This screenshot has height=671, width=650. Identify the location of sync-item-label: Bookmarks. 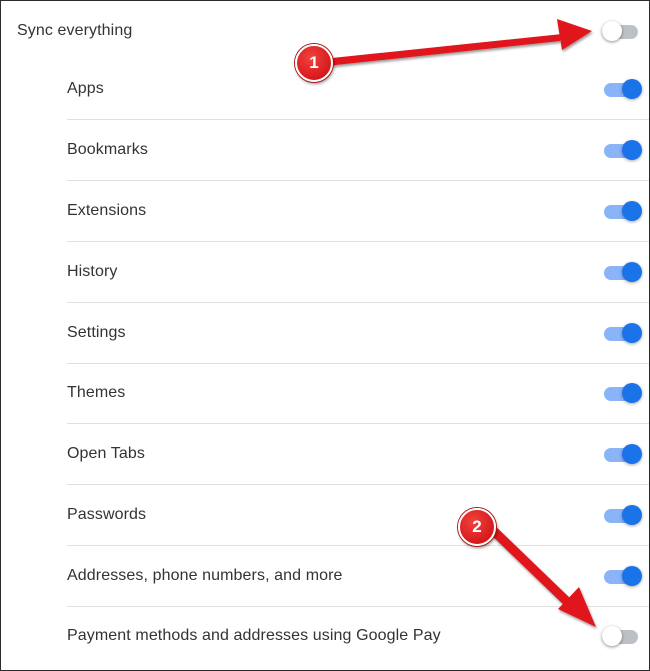
(107, 149).